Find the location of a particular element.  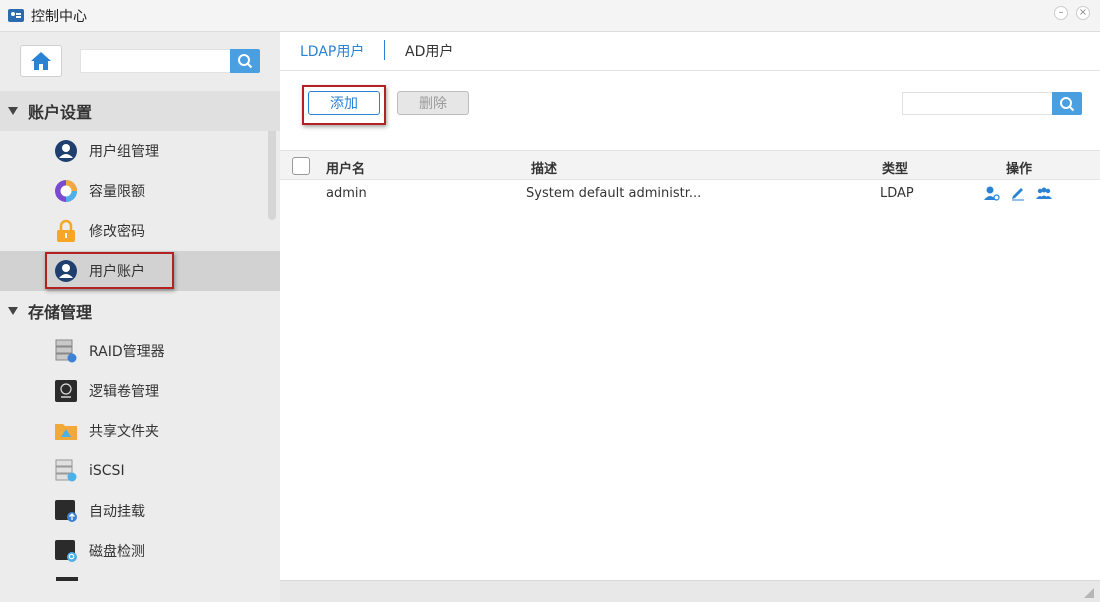

tab-bar: LDAP用户 AD用户 is located at coordinates (690, 51).